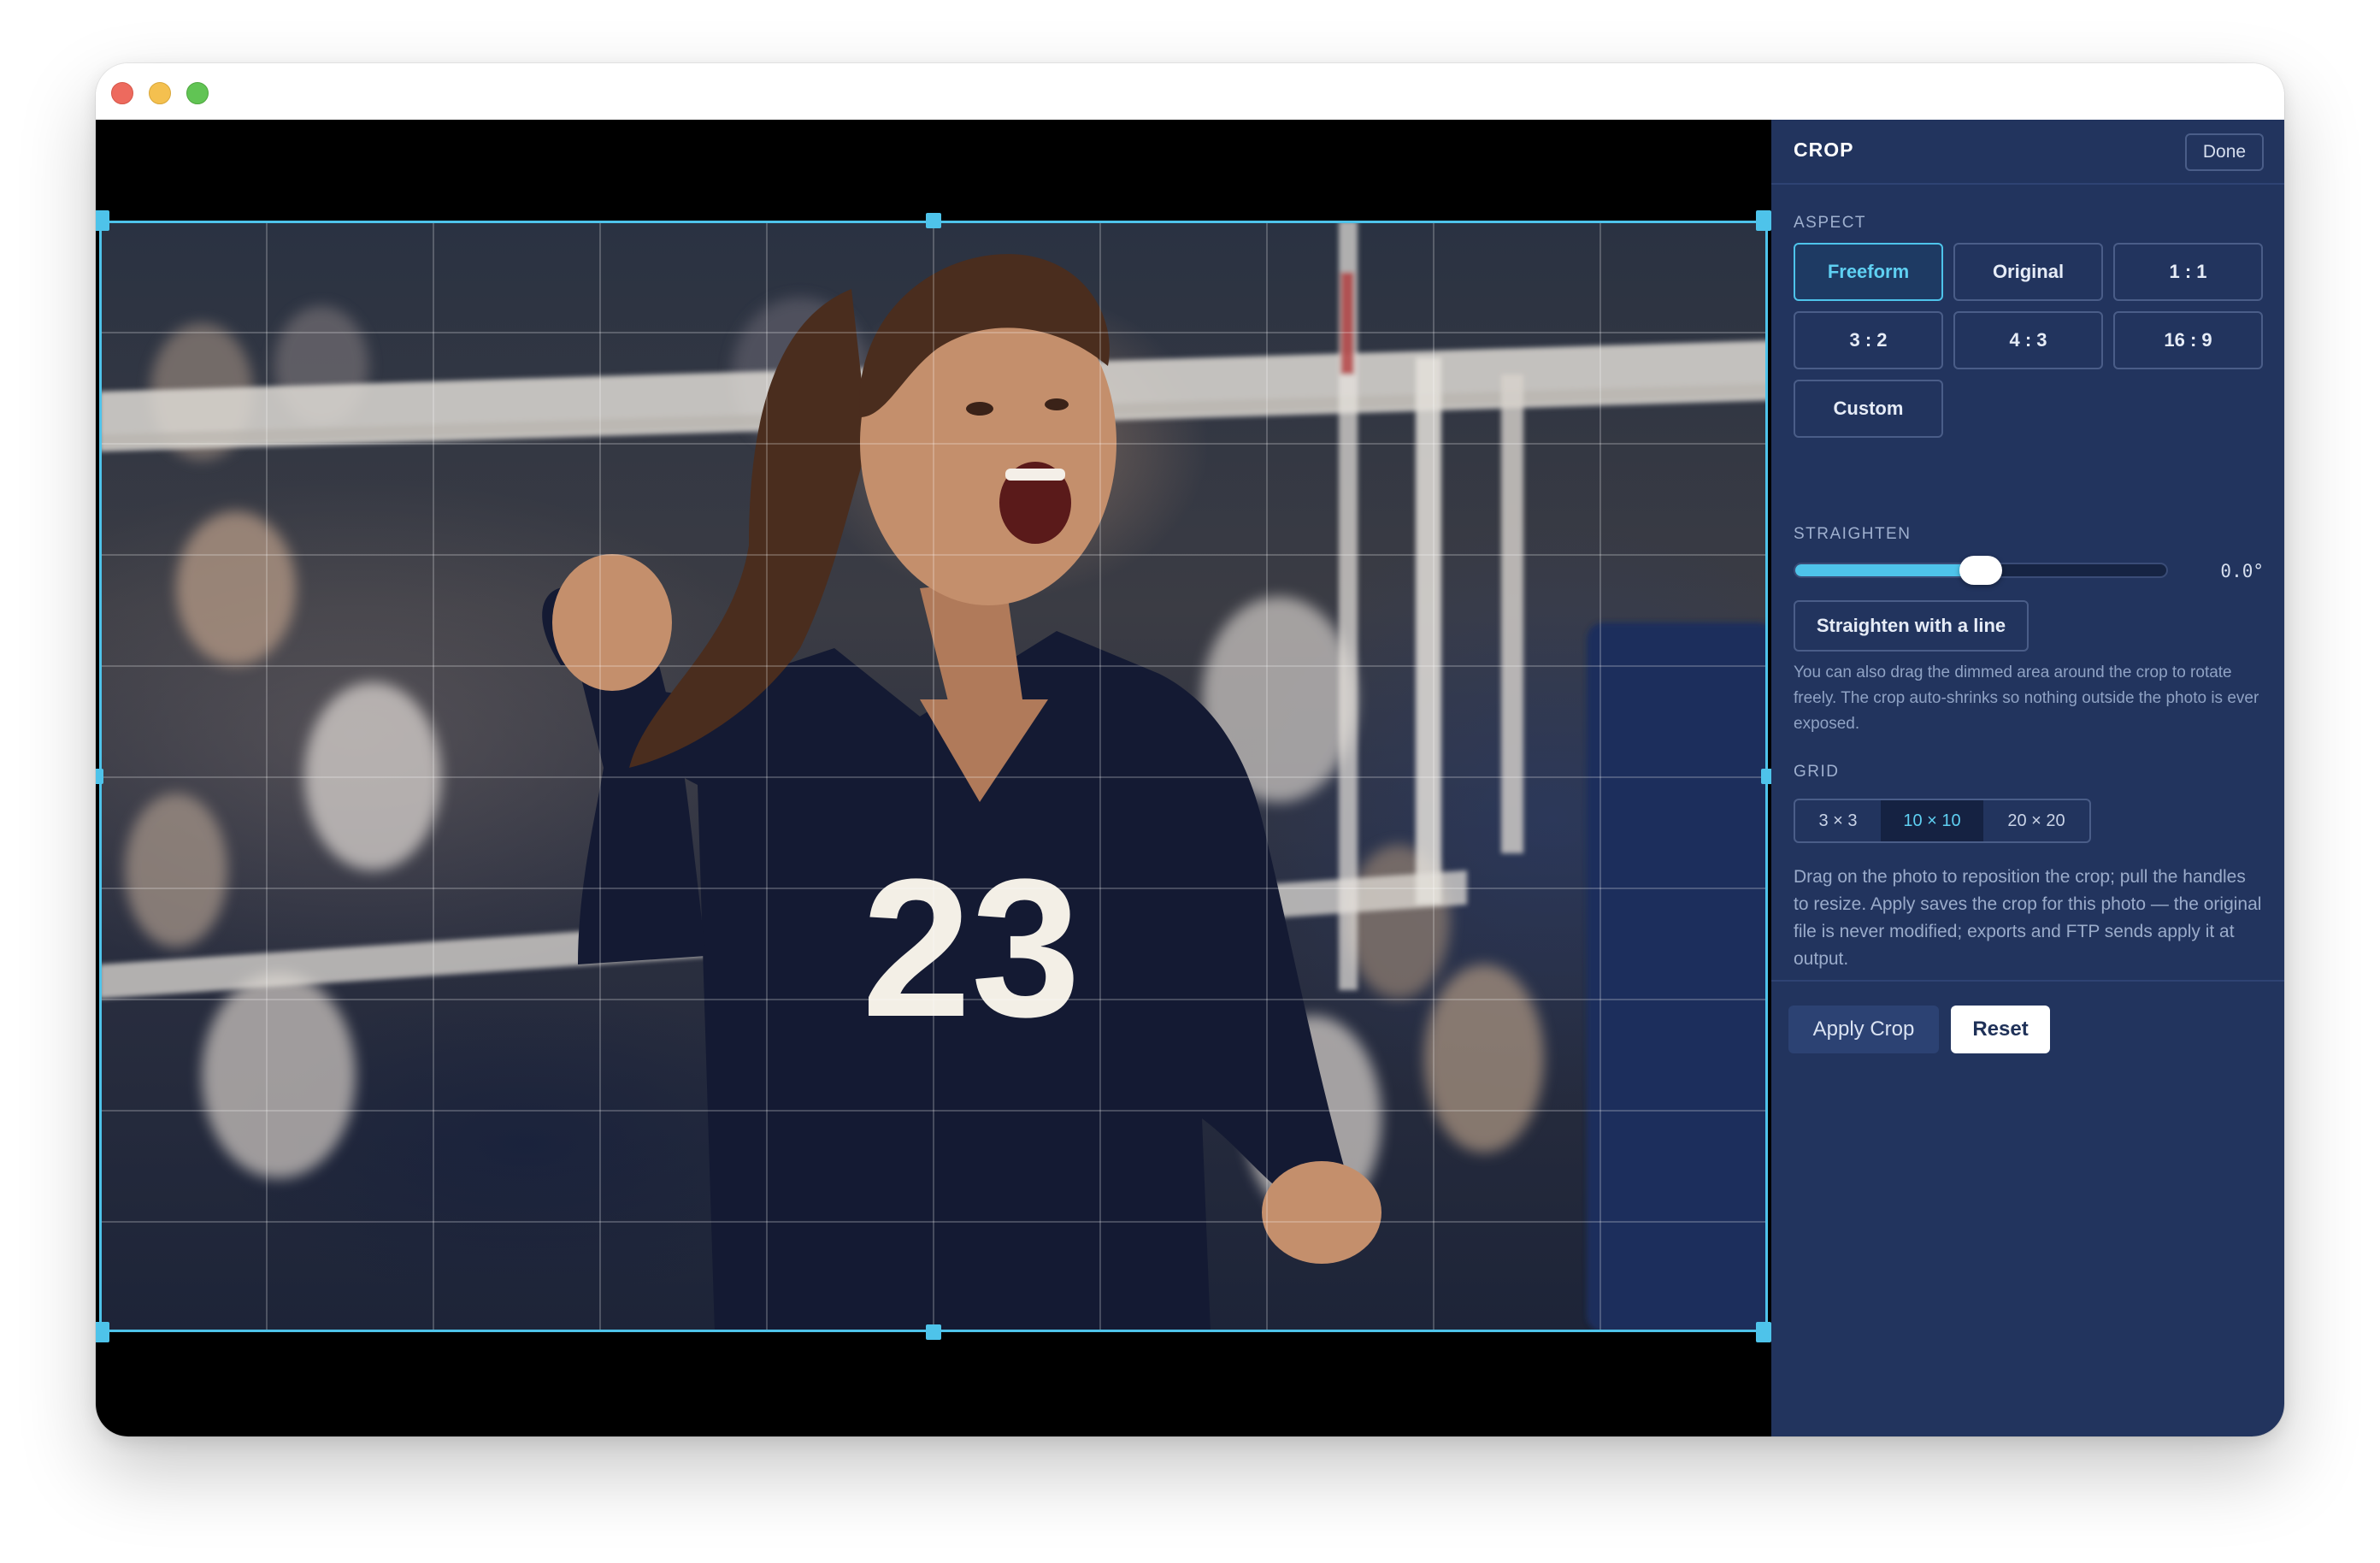 The image size is (2380, 1563). What do you see at coordinates (1869, 409) in the screenshot?
I see `aspect-custom-button: Custom` at bounding box center [1869, 409].